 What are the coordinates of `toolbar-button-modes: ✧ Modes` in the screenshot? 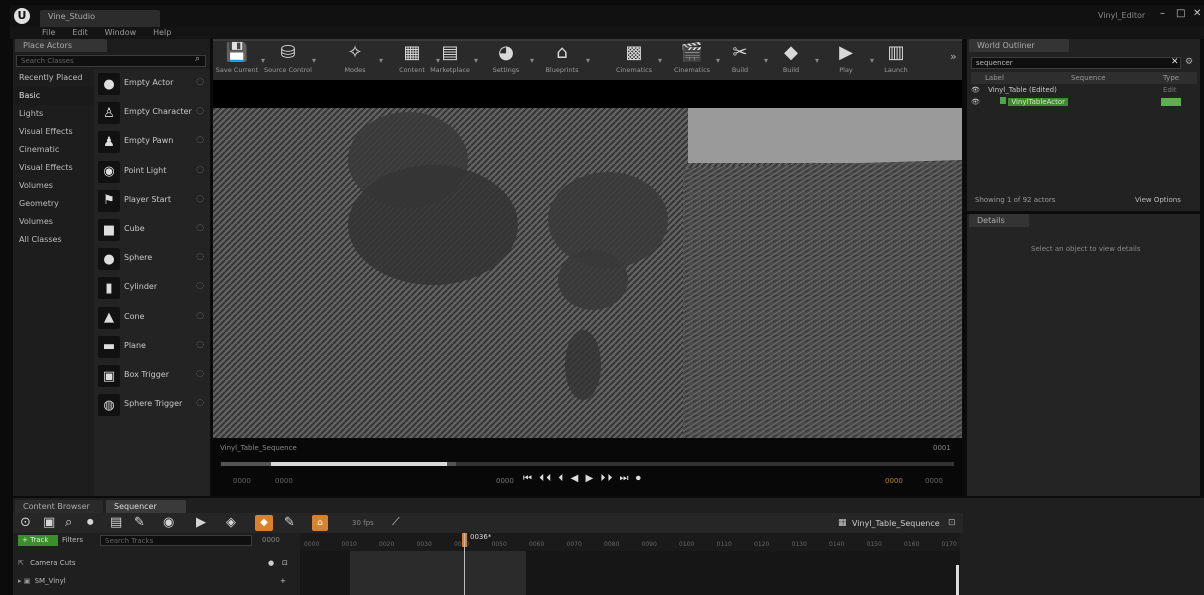 It's located at (355, 59).